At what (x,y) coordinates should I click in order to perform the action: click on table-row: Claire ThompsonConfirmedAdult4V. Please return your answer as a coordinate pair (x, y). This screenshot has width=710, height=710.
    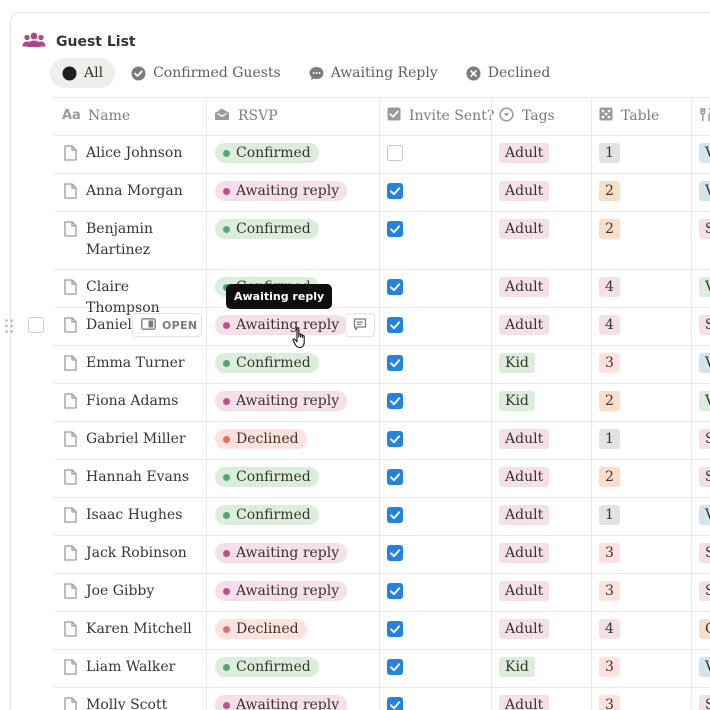
    Looking at the image, I should click on (382, 292).